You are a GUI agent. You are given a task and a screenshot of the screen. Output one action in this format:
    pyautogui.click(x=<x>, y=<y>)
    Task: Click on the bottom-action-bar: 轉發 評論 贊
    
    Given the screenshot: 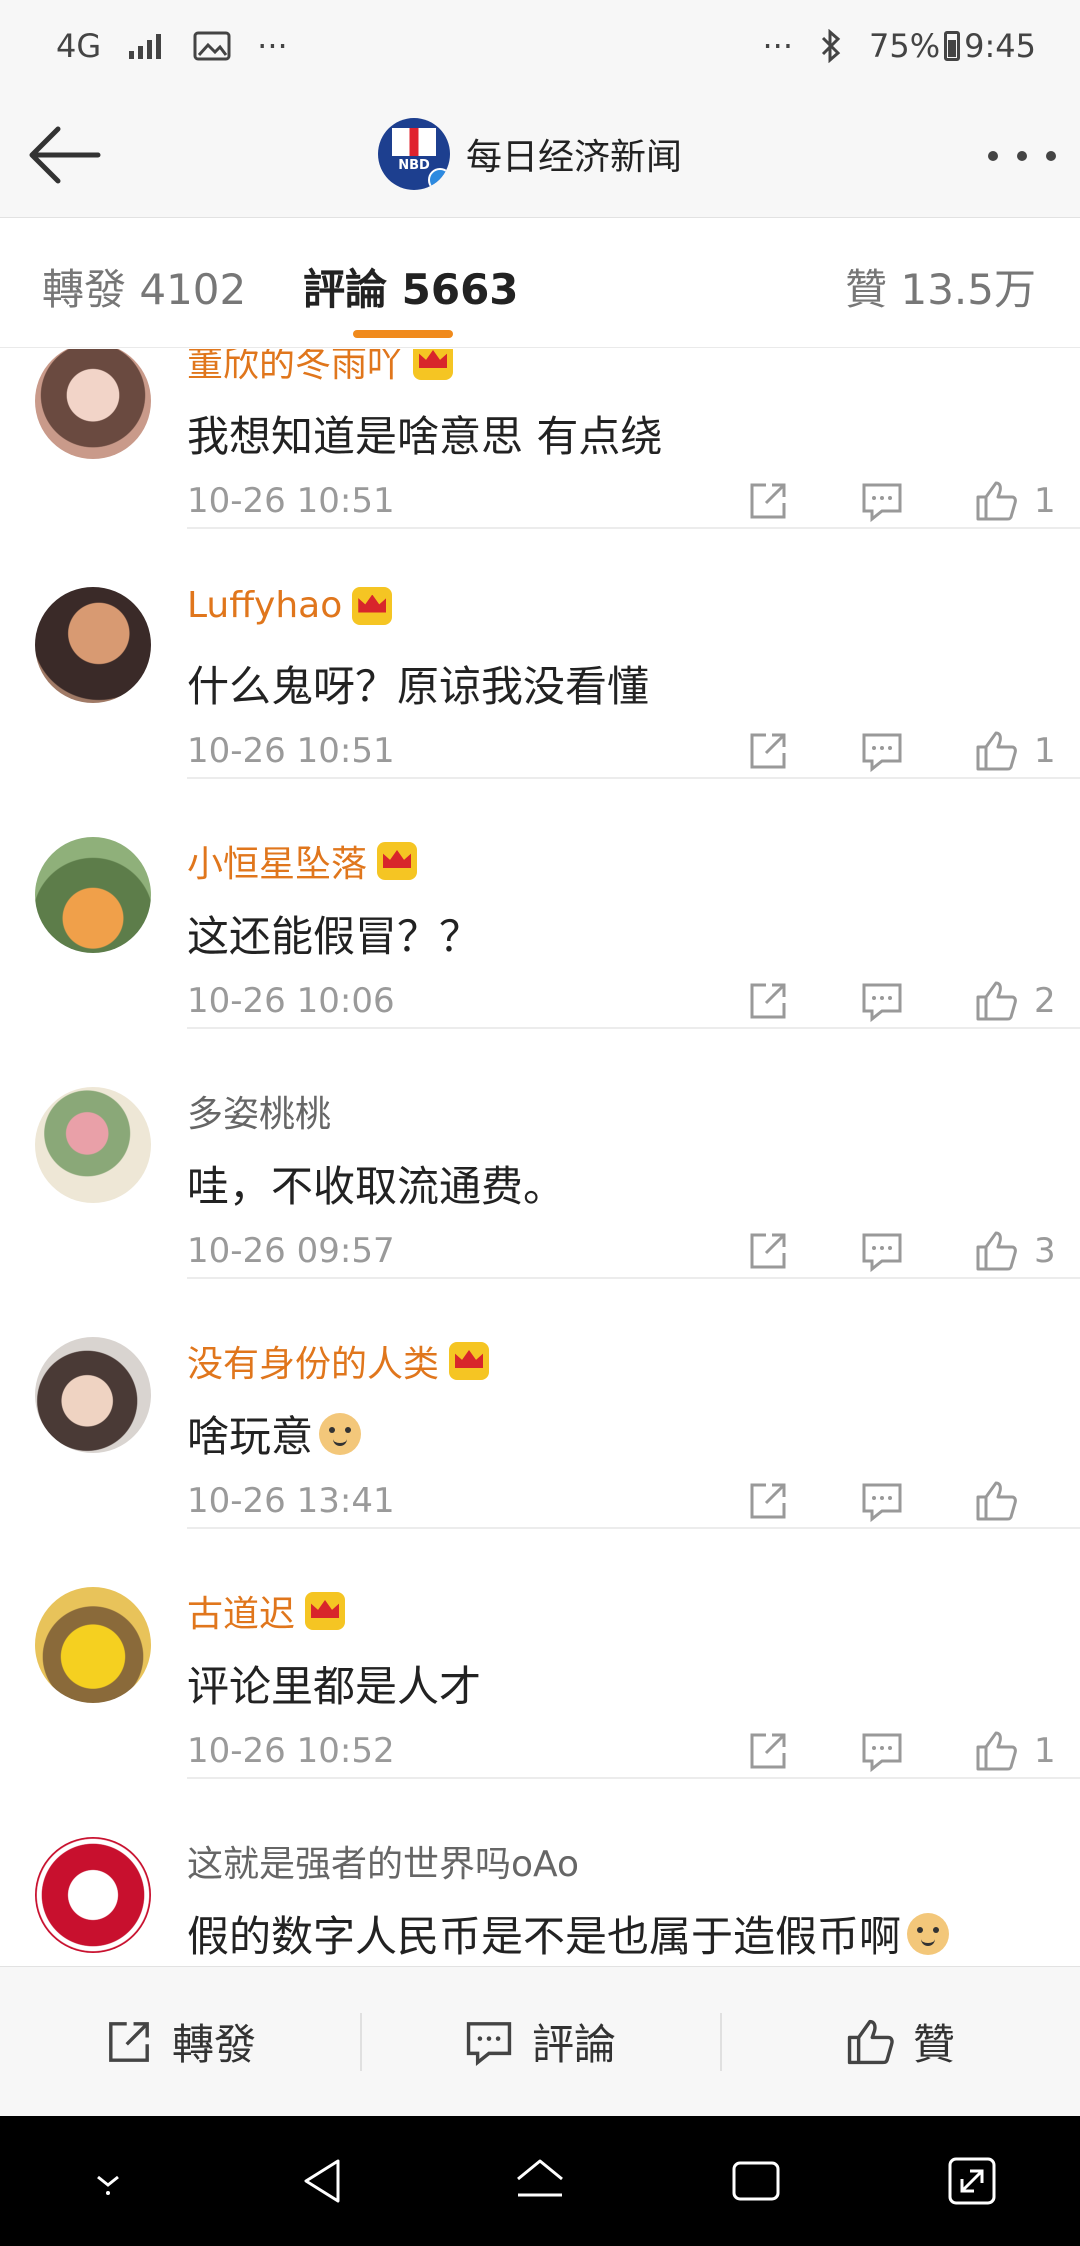 What is the action you would take?
    pyautogui.click(x=540, y=2041)
    